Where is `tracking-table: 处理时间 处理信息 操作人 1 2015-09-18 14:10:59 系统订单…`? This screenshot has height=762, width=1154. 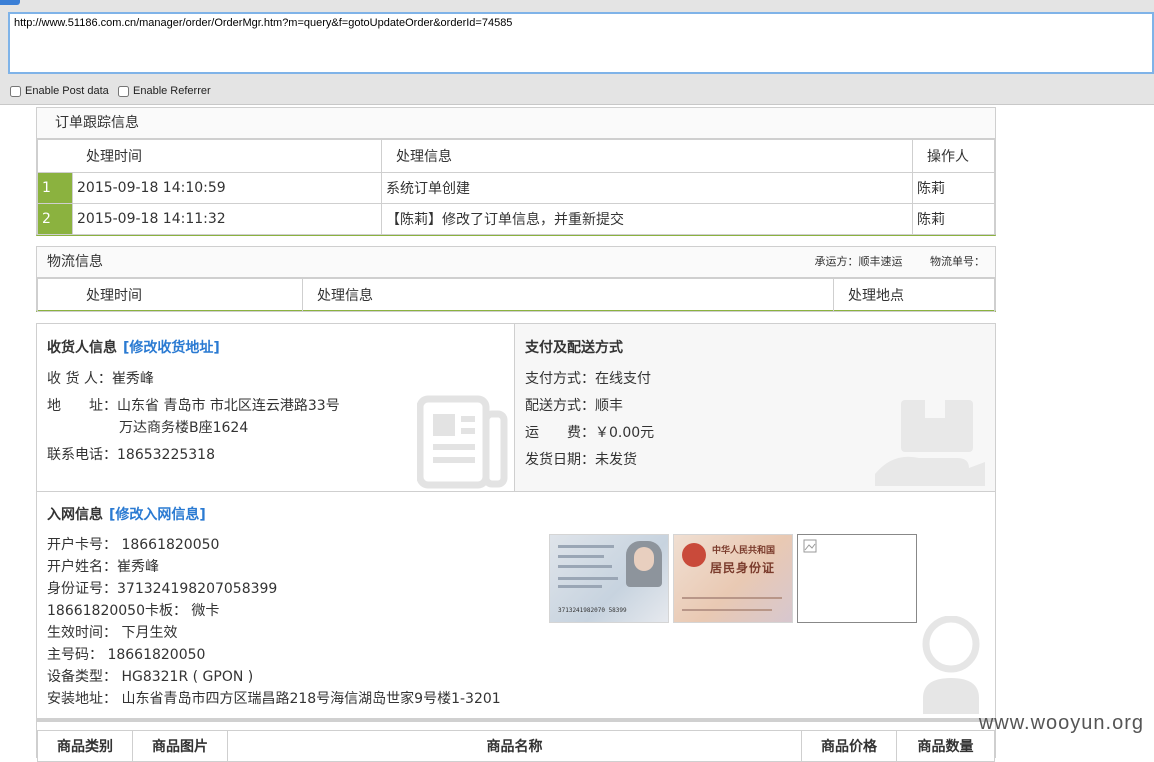
tracking-table: 处理时间 处理信息 操作人 1 2015-09-18 14:10:59 系统订单… is located at coordinates (515, 187).